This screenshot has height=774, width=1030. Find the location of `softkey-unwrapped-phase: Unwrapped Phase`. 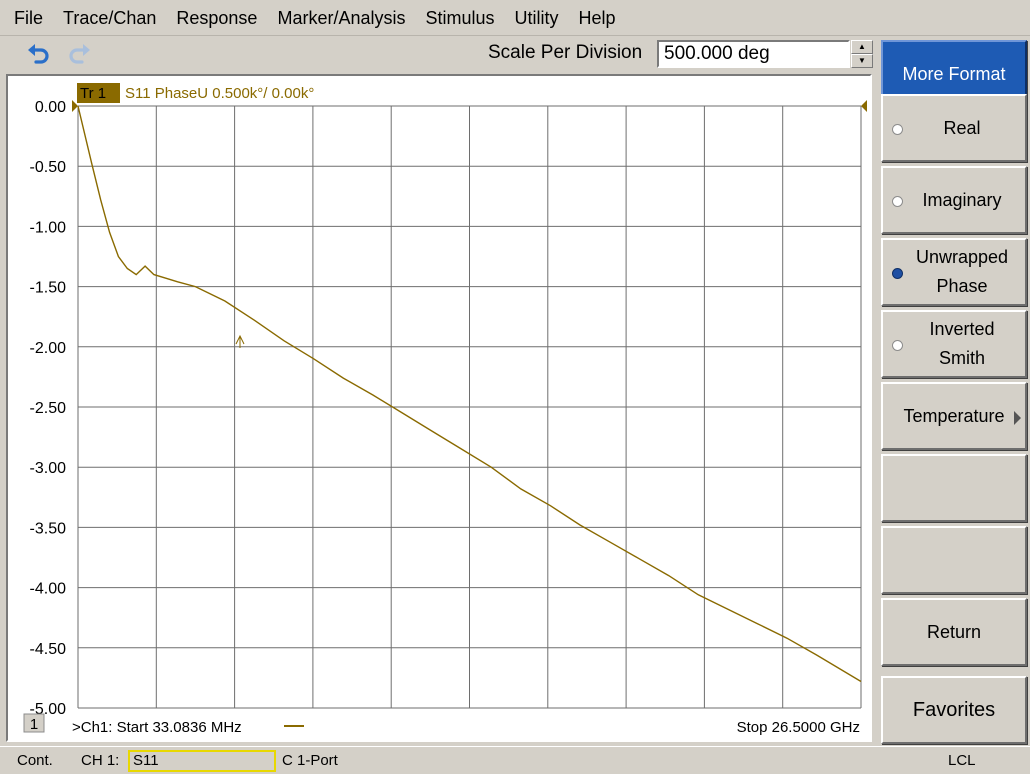

softkey-unwrapped-phase: Unwrapped Phase is located at coordinates (954, 272).